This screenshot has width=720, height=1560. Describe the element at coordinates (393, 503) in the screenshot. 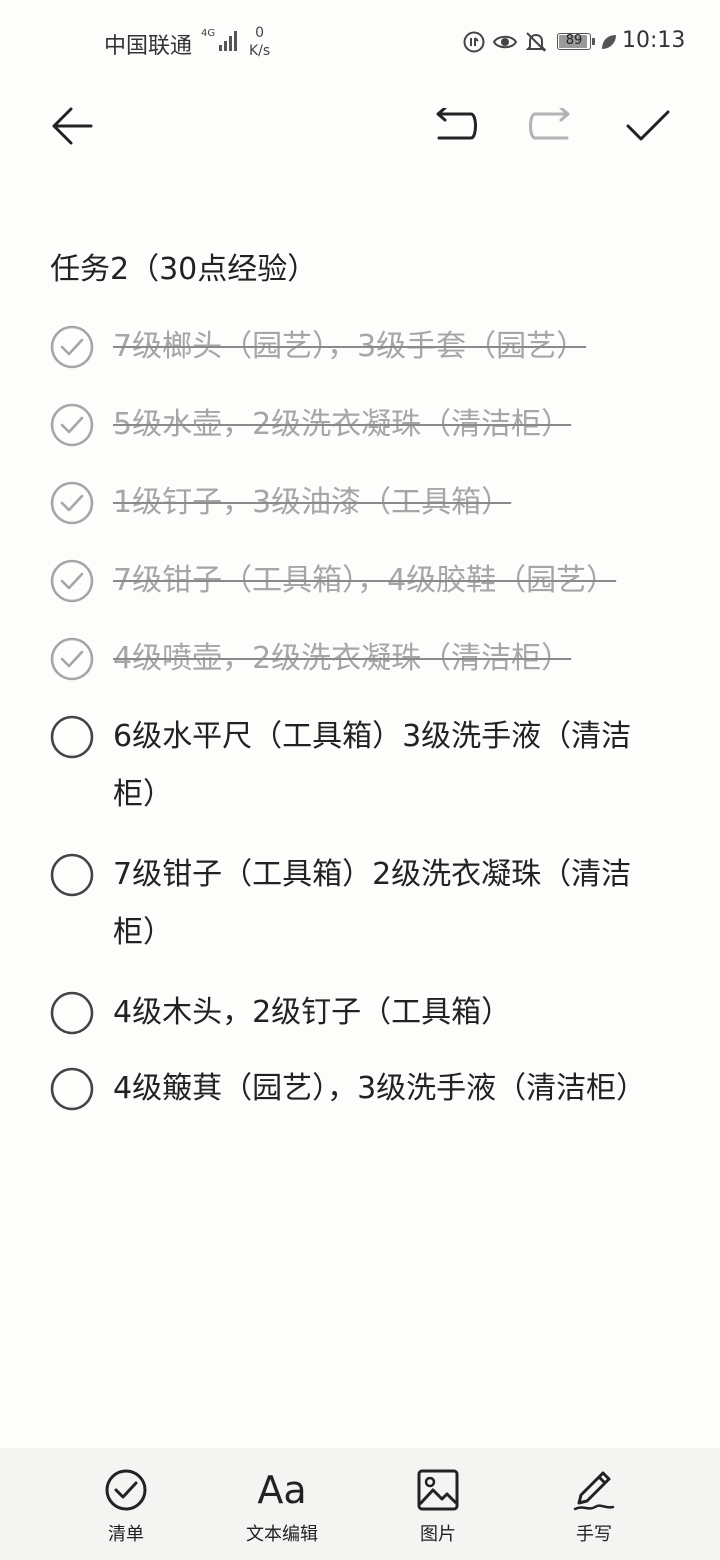

I see `checklist-item-text: 1级钉子，3级油漆（工具箱）` at that location.